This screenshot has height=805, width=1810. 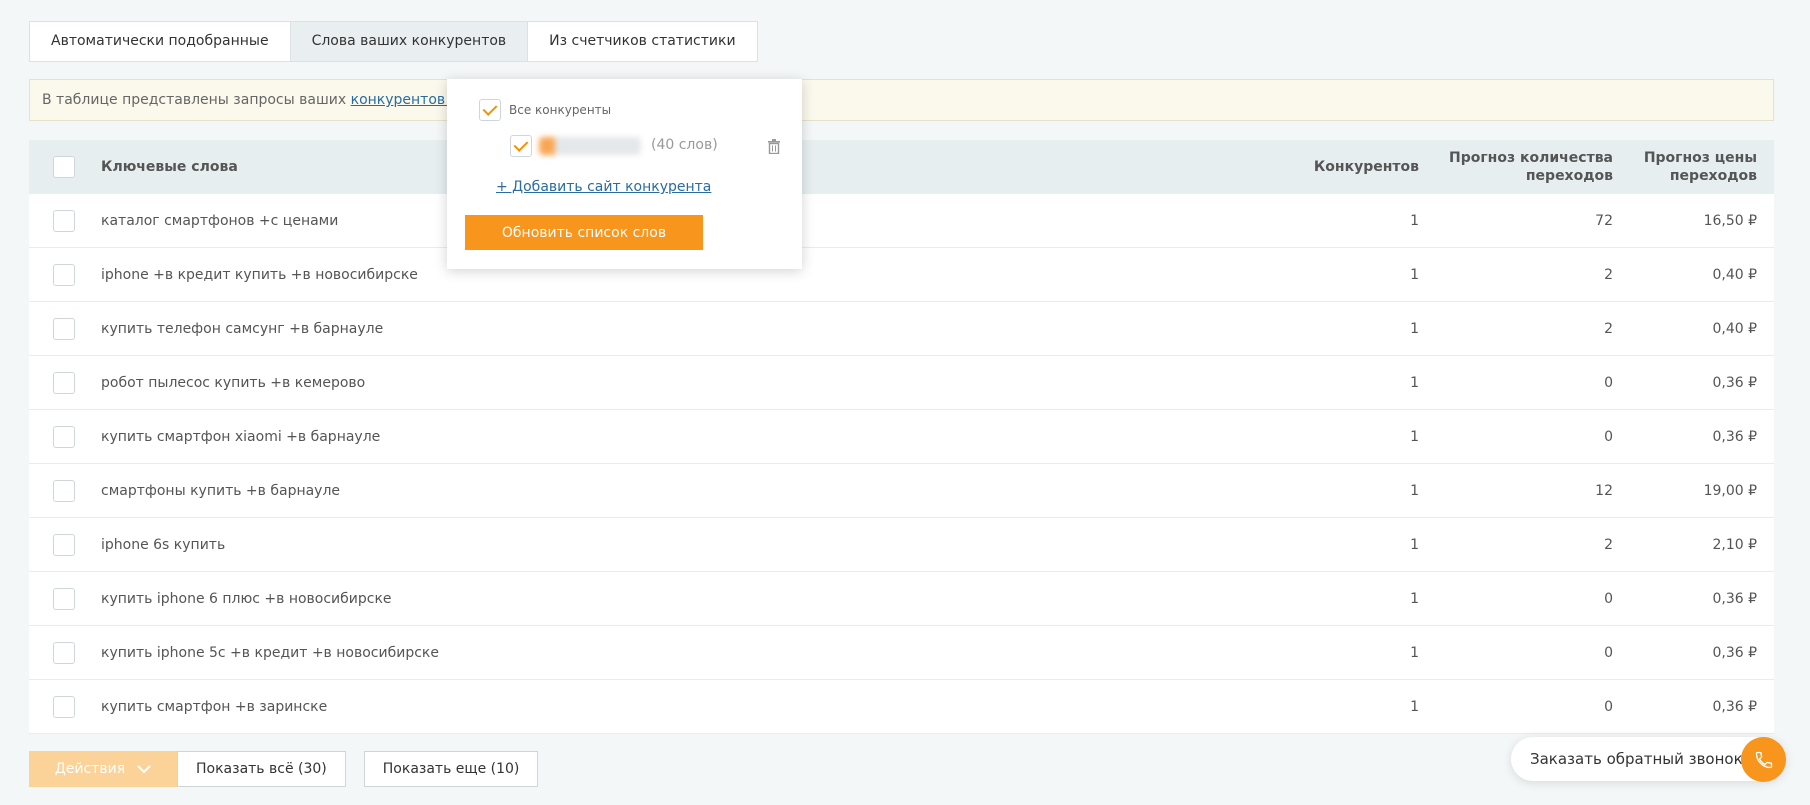 What do you see at coordinates (774, 146) in the screenshot?
I see `trash-icon` at bounding box center [774, 146].